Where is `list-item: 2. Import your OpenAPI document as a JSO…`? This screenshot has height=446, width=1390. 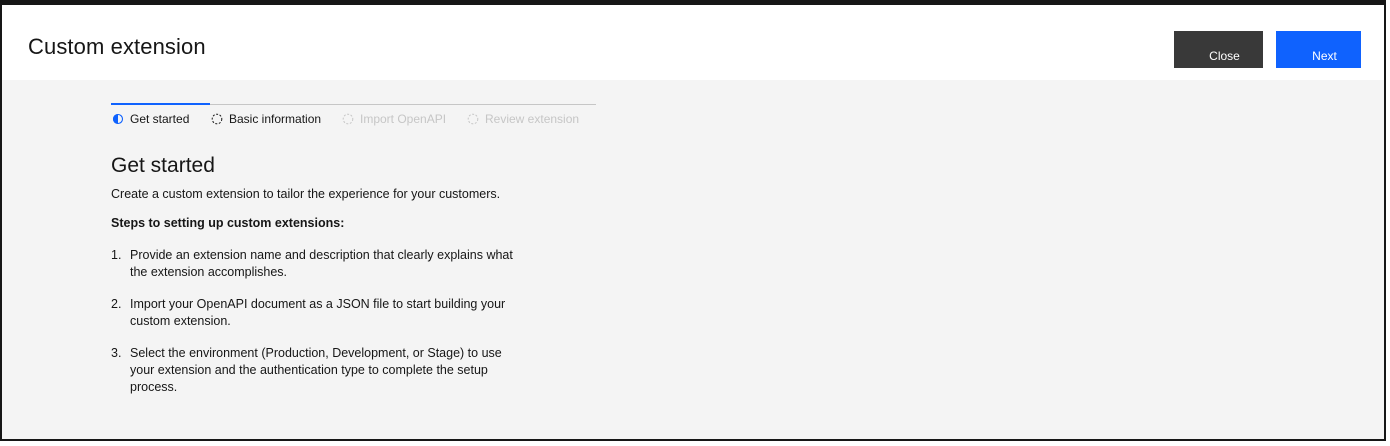 list-item: 2. Import your OpenAPI document as a JSO… is located at coordinates (321, 313).